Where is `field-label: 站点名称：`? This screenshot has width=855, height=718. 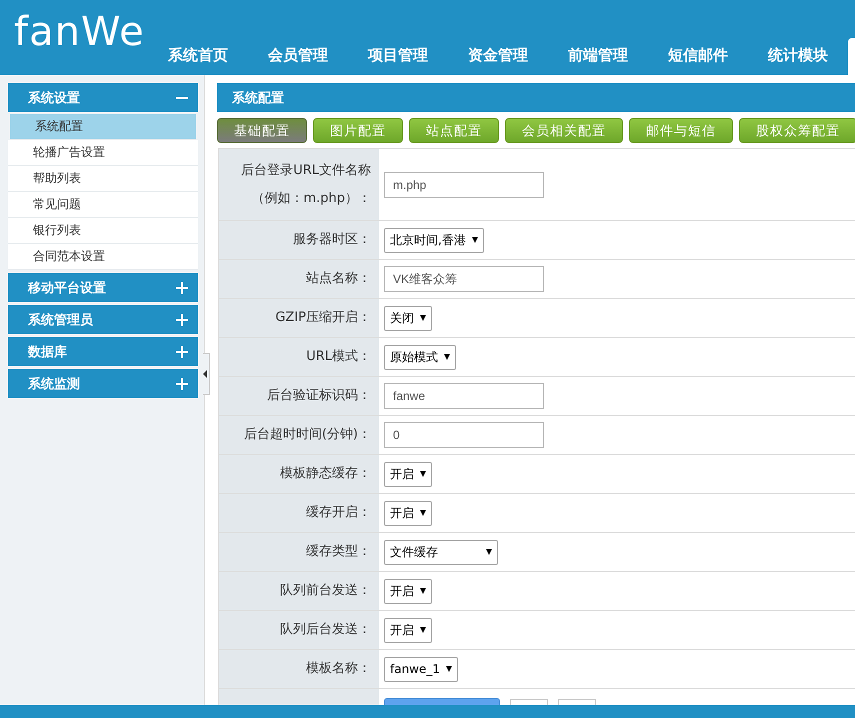
field-label: 站点名称： is located at coordinates (338, 279).